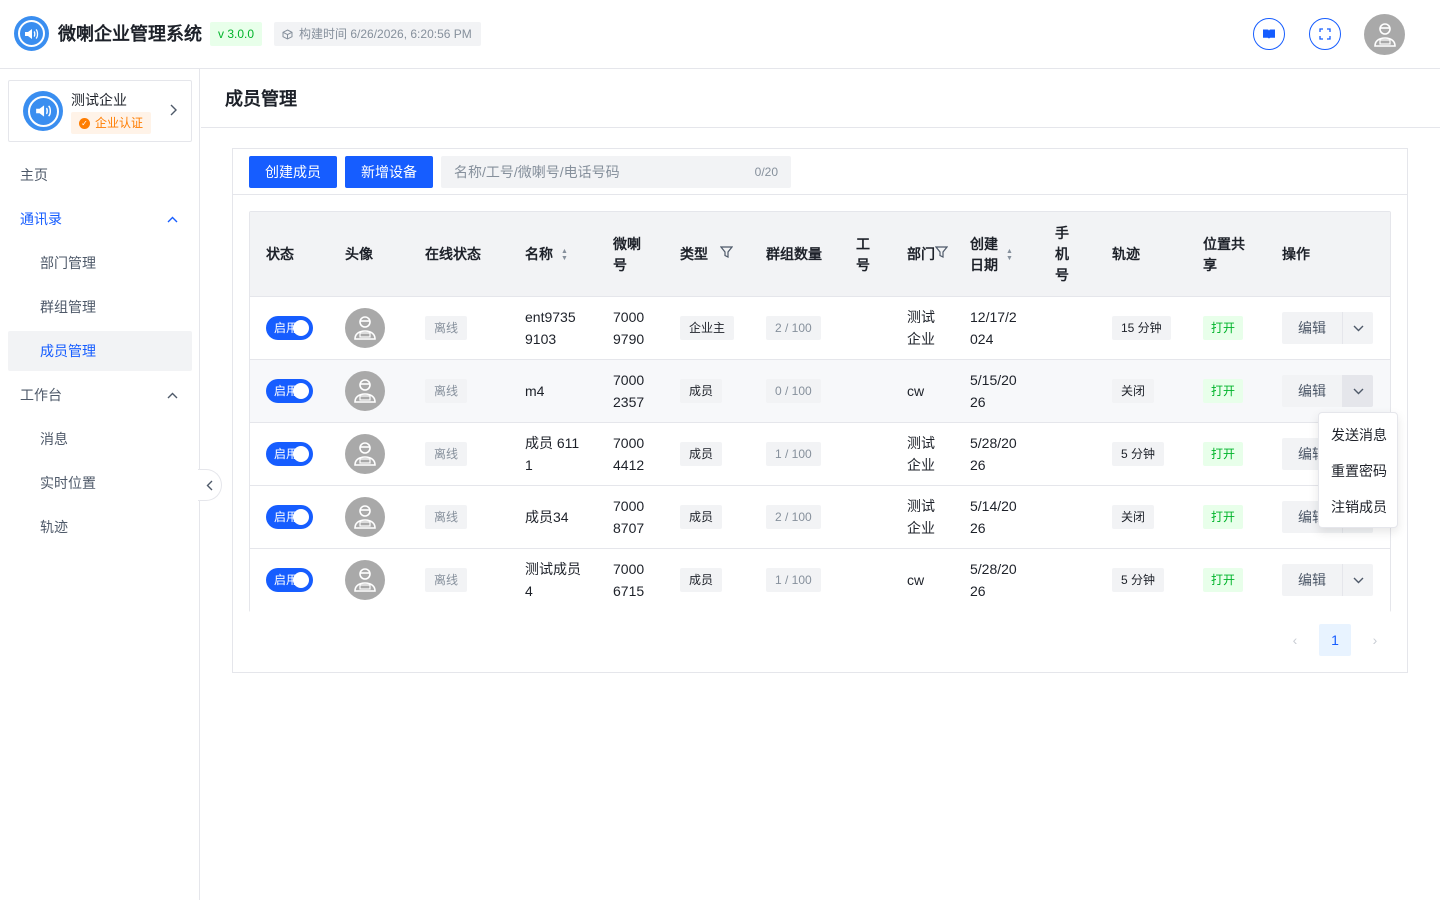  I want to click on menu-workbench: 工作台, so click(100, 395).